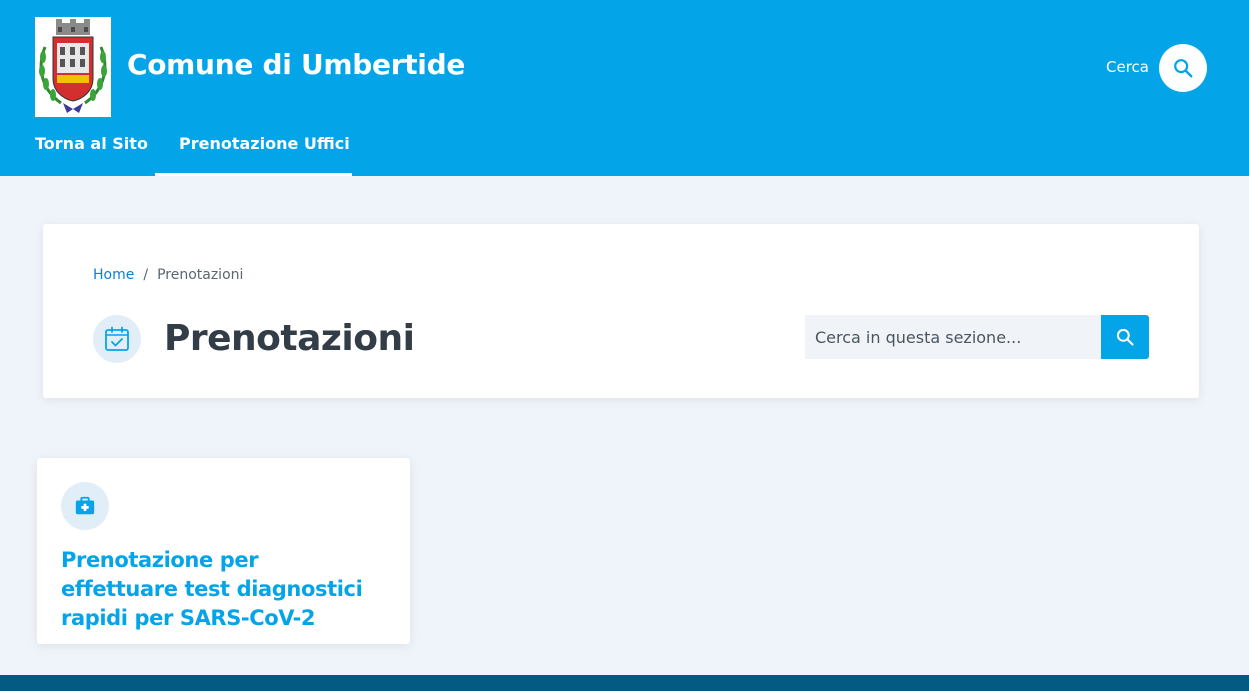 The width and height of the screenshot is (1249, 691). I want to click on breadcrumb-home-link: Home, so click(113, 275).